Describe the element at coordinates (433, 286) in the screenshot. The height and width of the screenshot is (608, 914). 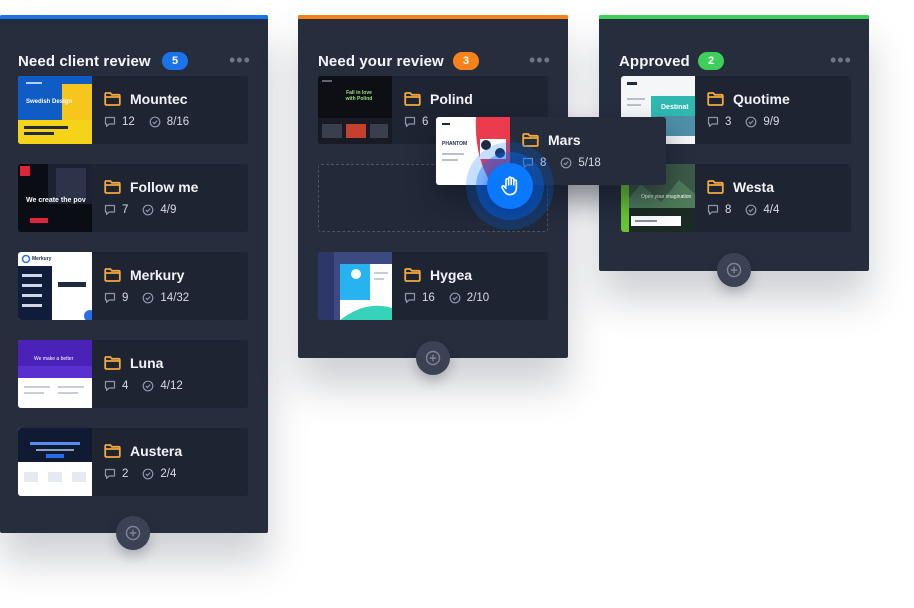
I see `project-card-hygea: Hygea 16 2/10` at that location.